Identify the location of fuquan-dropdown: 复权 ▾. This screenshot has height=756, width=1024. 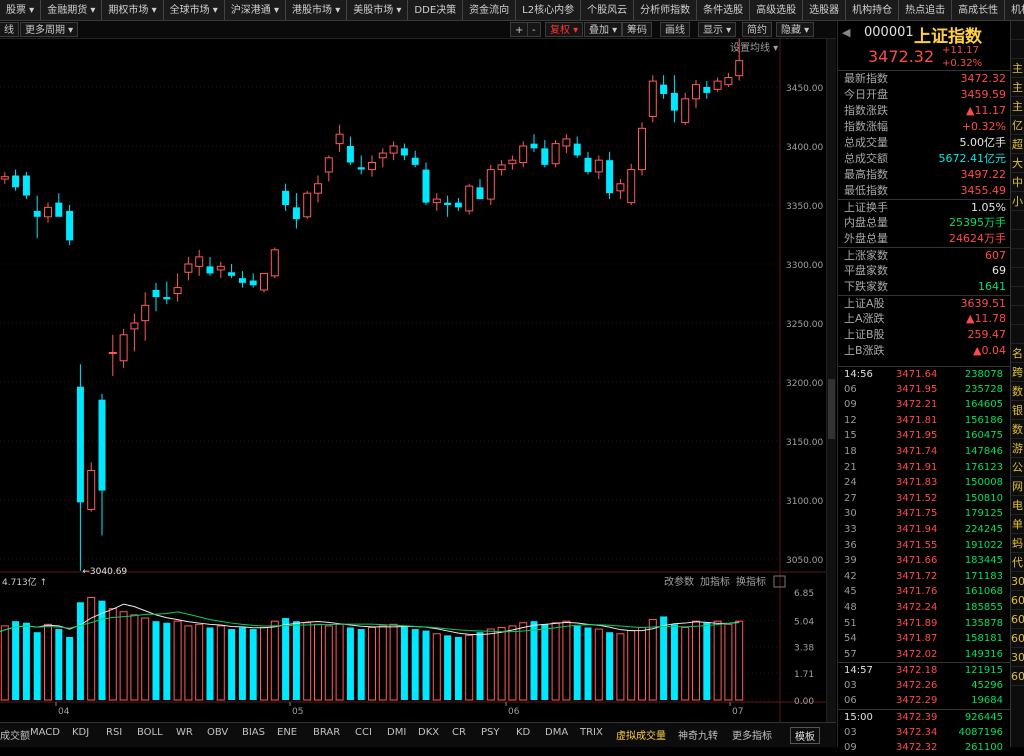
(564, 29).